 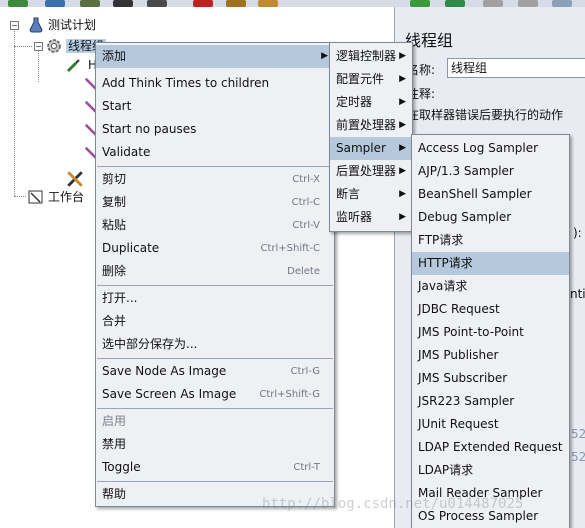 What do you see at coordinates (490, 286) in the screenshot?
I see `sampler-item: Java请求` at bounding box center [490, 286].